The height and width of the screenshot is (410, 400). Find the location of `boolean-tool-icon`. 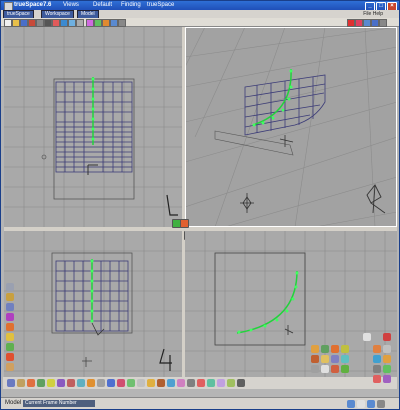

boolean-tool-icon is located at coordinates (10, 357).